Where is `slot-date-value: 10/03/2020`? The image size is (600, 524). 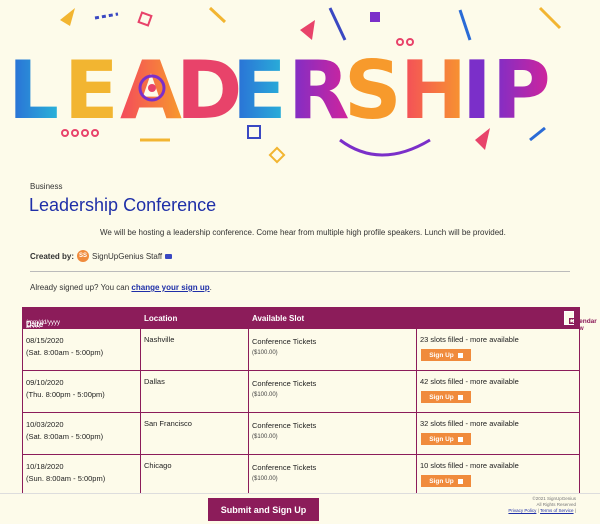
slot-date-value: 10/03/2020 is located at coordinates (45, 424).